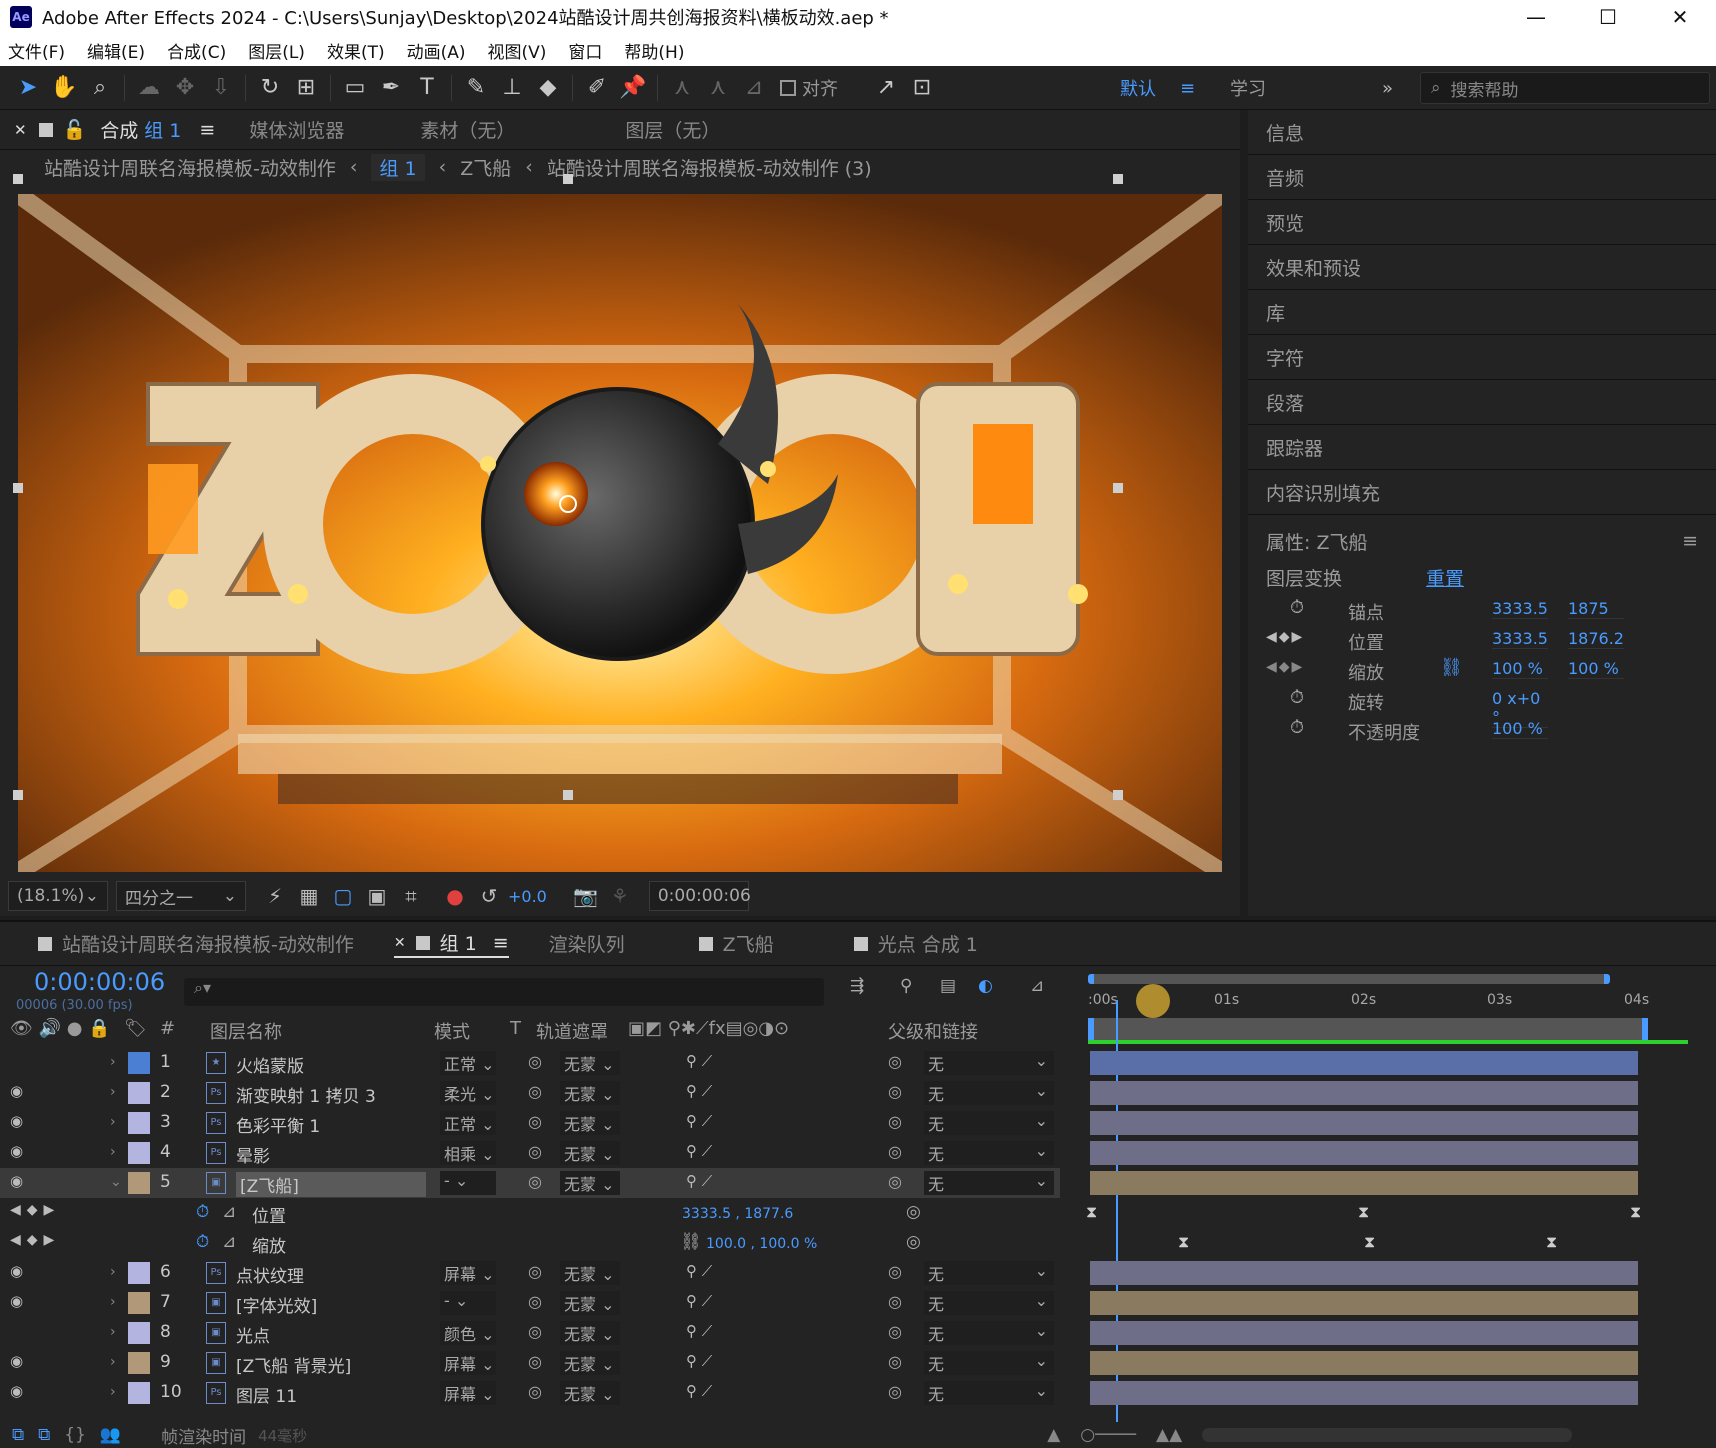  What do you see at coordinates (185, 88) in the screenshot?
I see `pan-camera-icon: ✥` at bounding box center [185, 88].